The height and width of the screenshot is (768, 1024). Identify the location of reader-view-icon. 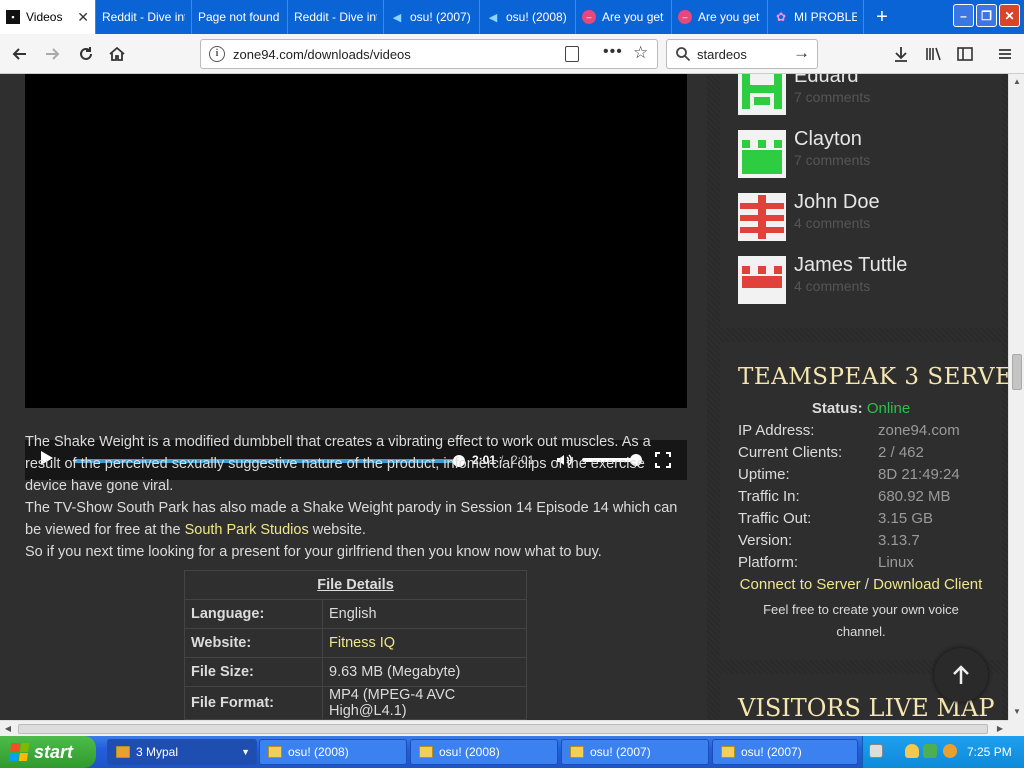
(572, 54).